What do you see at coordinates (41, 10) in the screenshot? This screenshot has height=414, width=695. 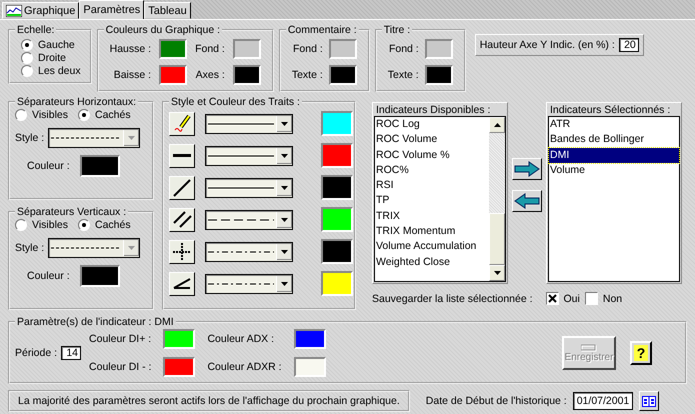 I see `tab: Graphique` at bounding box center [41, 10].